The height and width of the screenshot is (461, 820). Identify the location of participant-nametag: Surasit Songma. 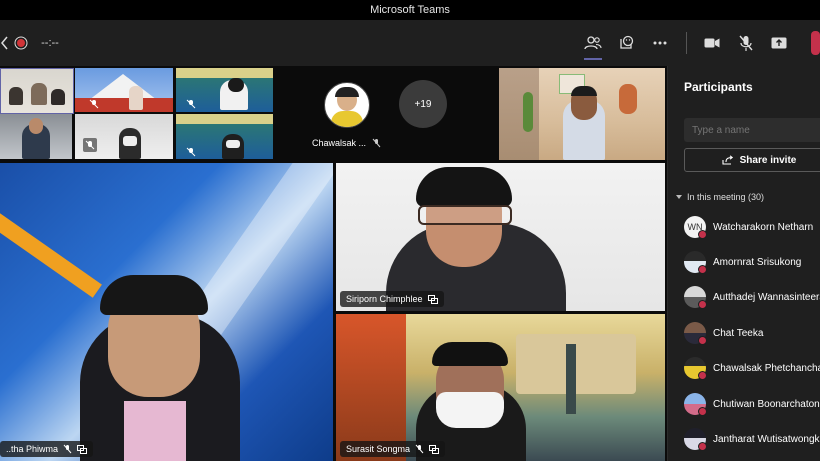
(393, 449).